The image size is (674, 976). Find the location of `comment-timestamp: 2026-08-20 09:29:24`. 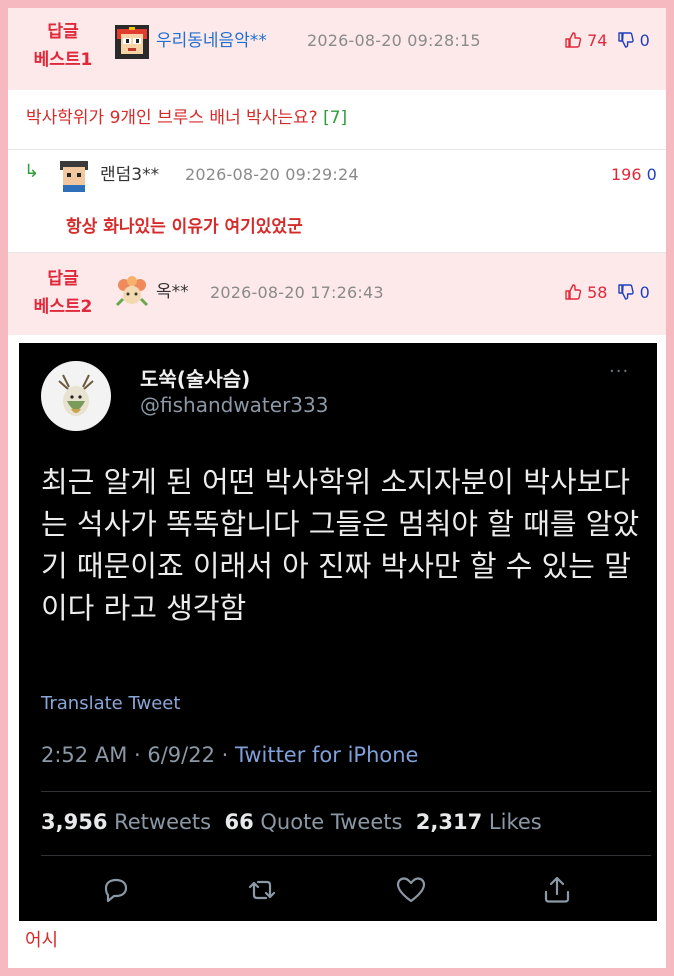

comment-timestamp: 2026-08-20 09:29:24 is located at coordinates (272, 174).